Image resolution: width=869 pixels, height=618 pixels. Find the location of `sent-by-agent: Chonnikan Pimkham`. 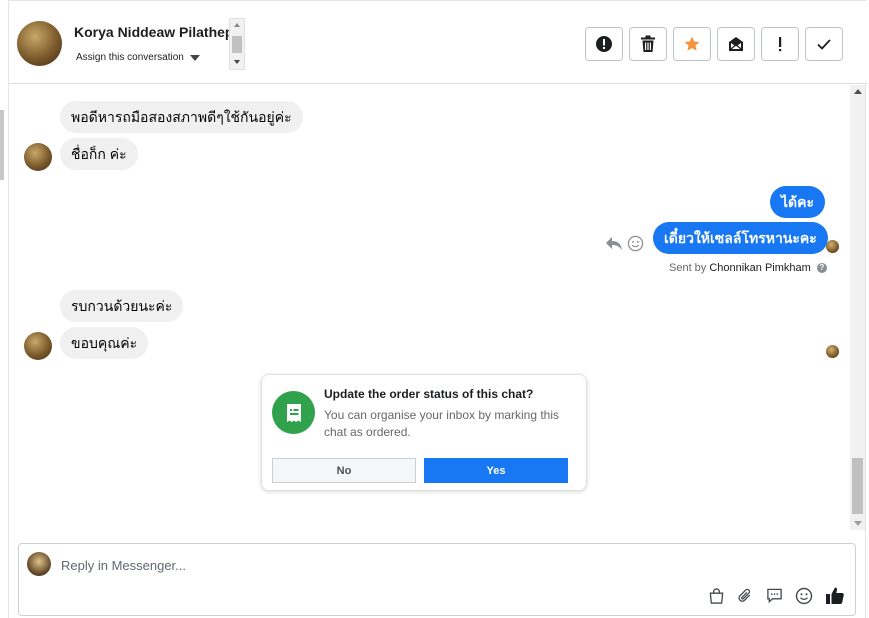

sent-by-agent: Chonnikan Pimkham is located at coordinates (760, 268).